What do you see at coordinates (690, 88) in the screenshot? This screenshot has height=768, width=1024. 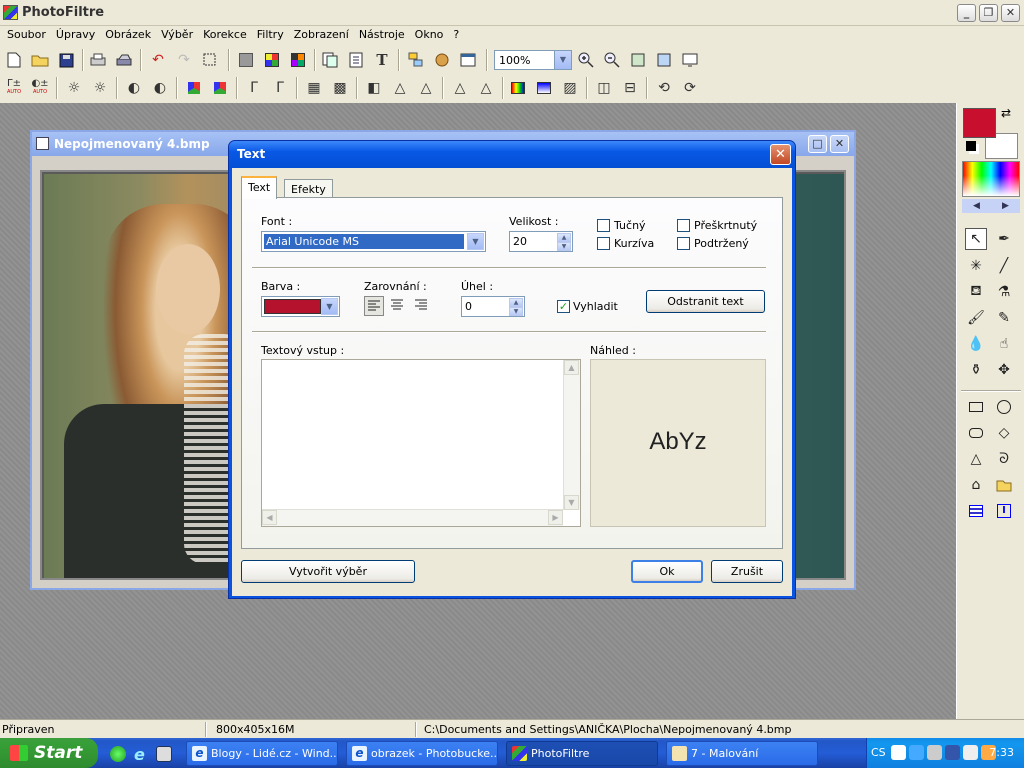 I see `rotate-right-icon: ⟳` at bounding box center [690, 88].